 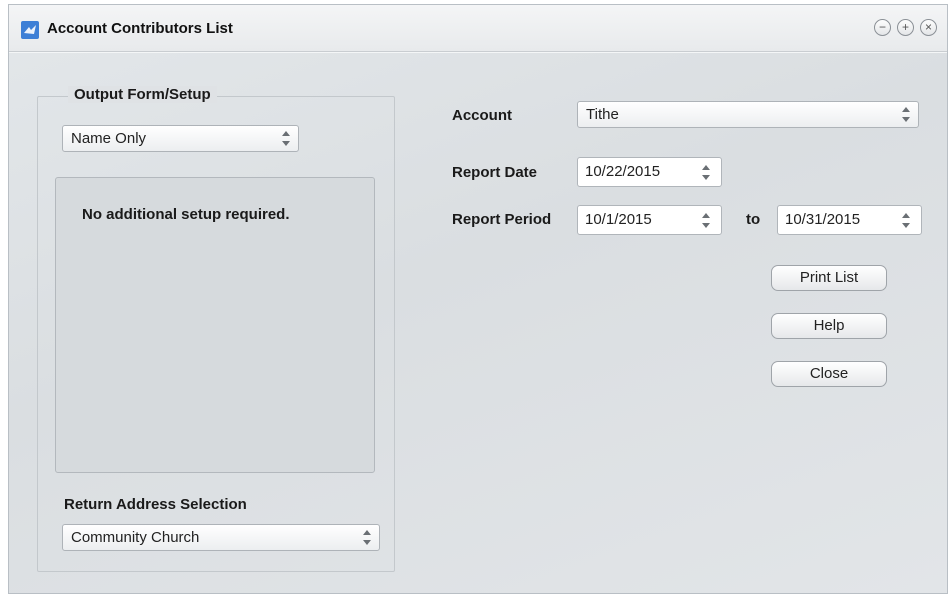 I want to click on report-period-label: Report Period, so click(x=502, y=219).